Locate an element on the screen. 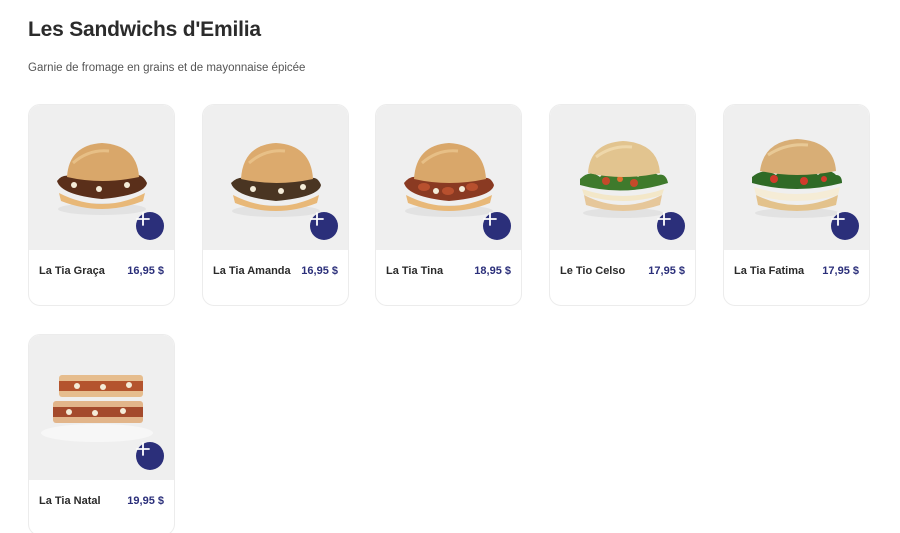  product-name: La Tia Amanda is located at coordinates (252, 271).